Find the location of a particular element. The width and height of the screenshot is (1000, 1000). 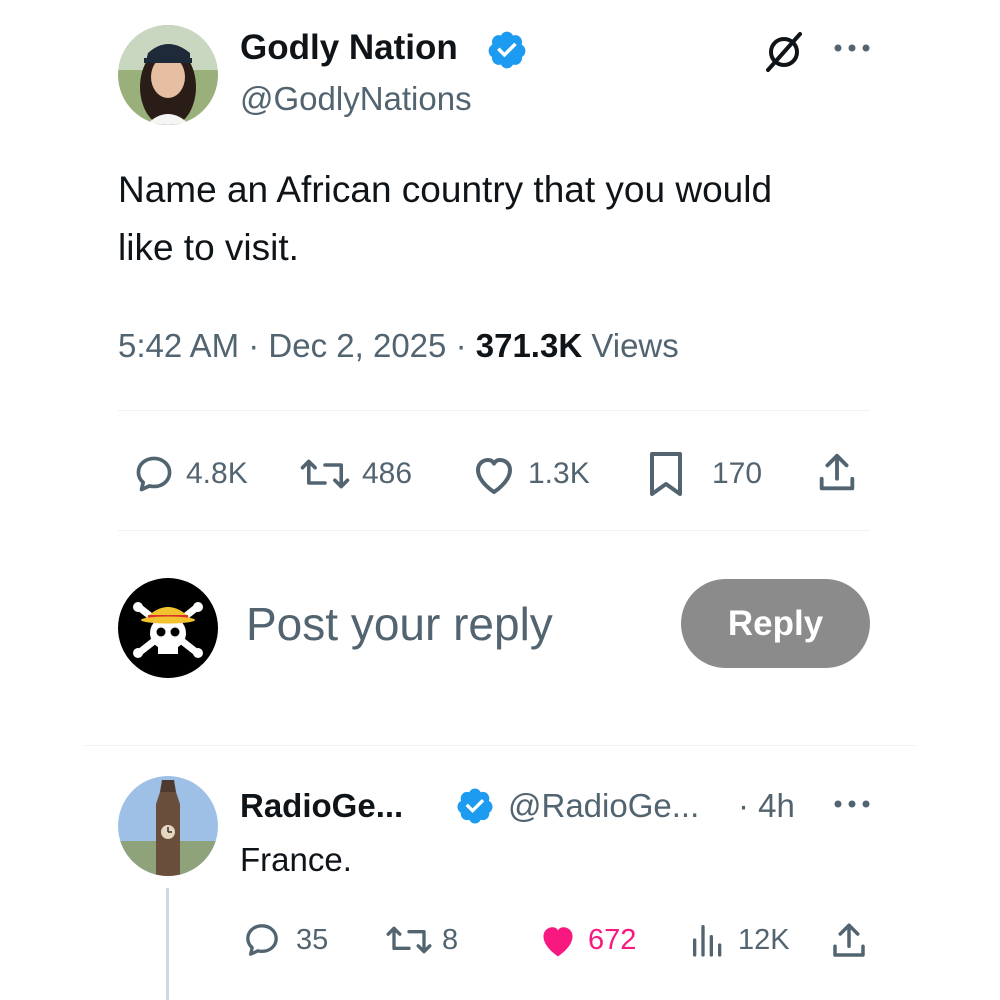

current-user-avatar is located at coordinates (168, 628).